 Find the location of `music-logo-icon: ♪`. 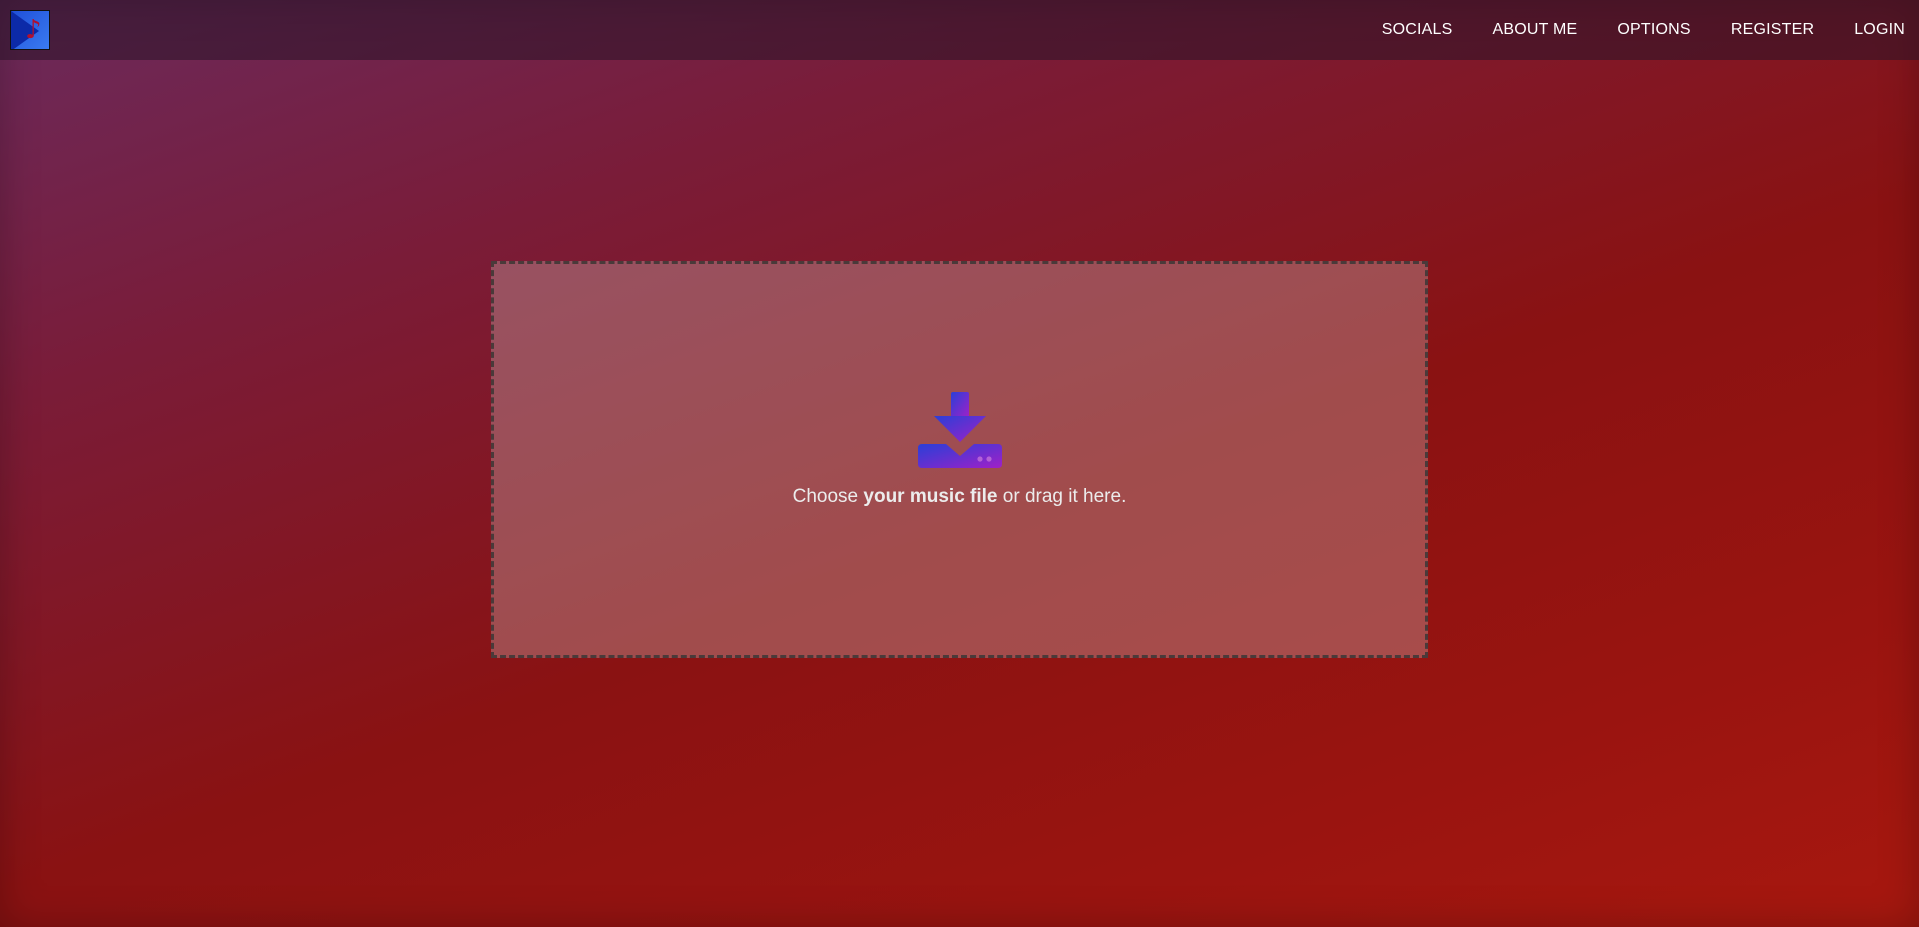

music-logo-icon: ♪ is located at coordinates (30, 30).